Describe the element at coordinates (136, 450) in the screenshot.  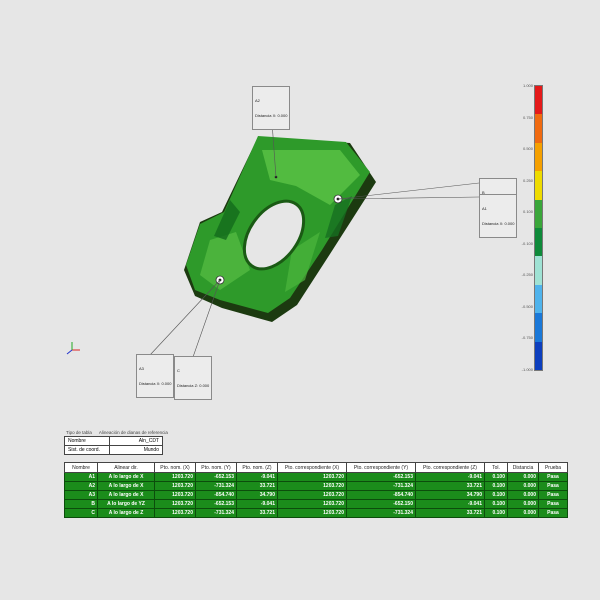
I see `info-value: Mundo` at that location.